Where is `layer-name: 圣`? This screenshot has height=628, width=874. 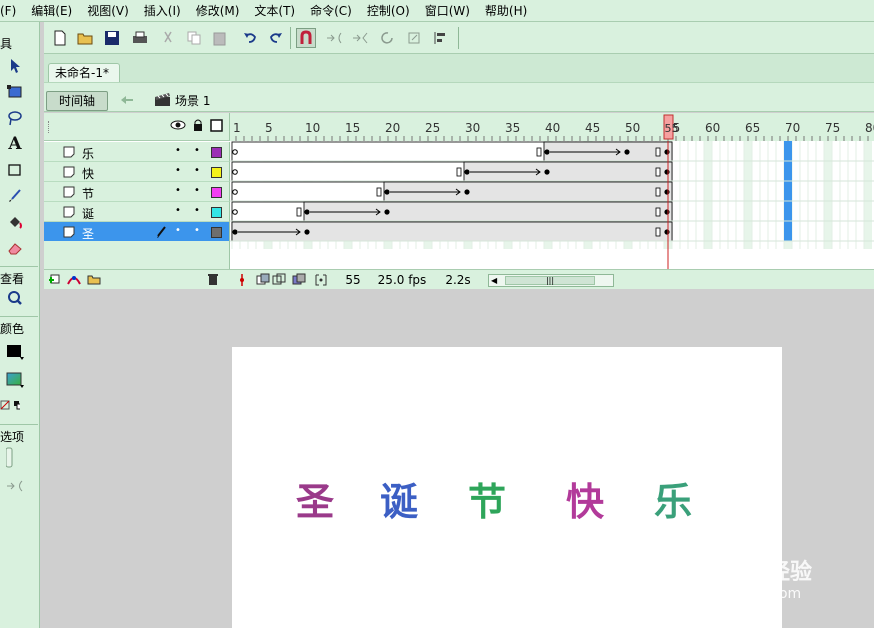 layer-name: 圣 is located at coordinates (88, 234).